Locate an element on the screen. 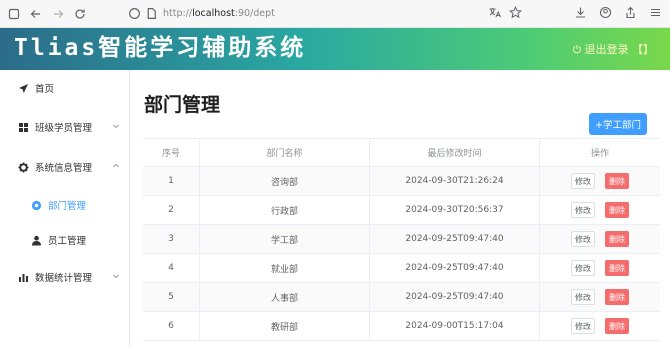  sidebar-item-data-stats: 数据统计管理 is located at coordinates (65, 277).